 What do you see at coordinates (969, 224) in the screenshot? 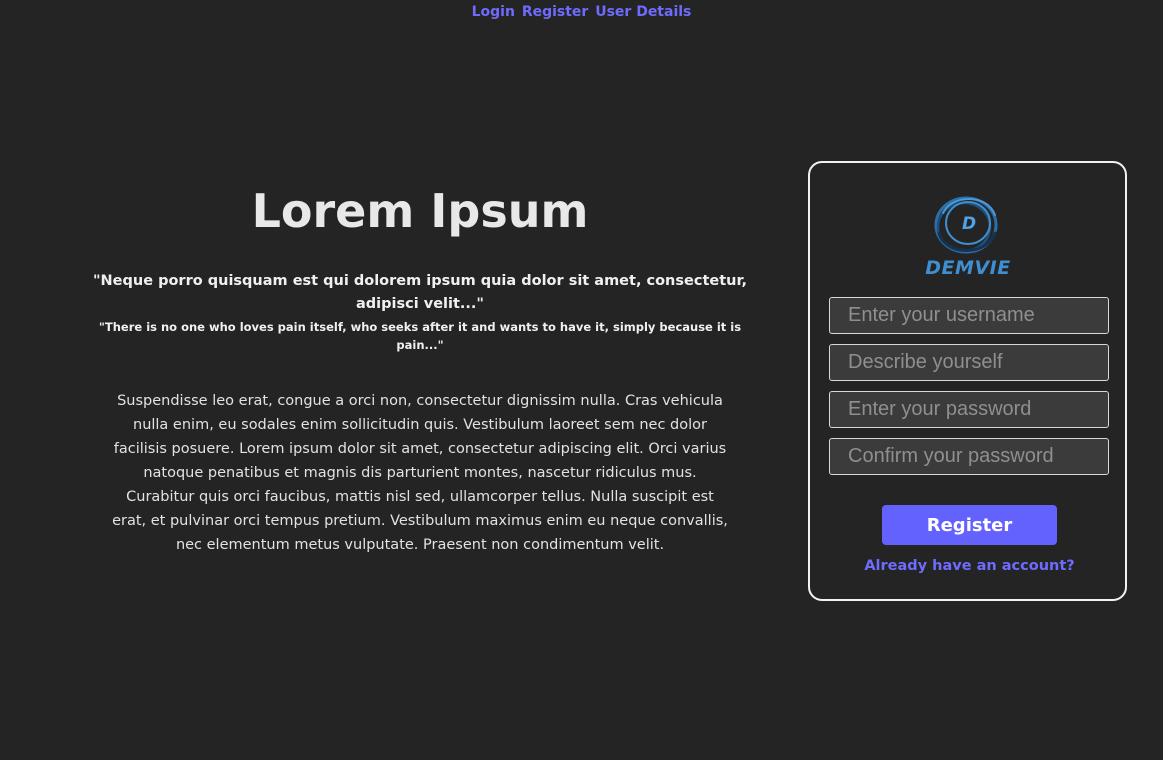
I see `svg-text: D` at bounding box center [969, 224].